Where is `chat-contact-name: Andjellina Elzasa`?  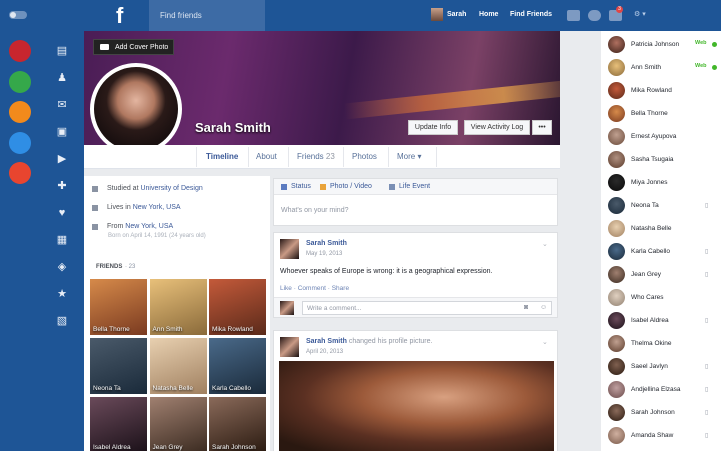 chat-contact-name: Andjellina Elzasa is located at coordinates (656, 389).